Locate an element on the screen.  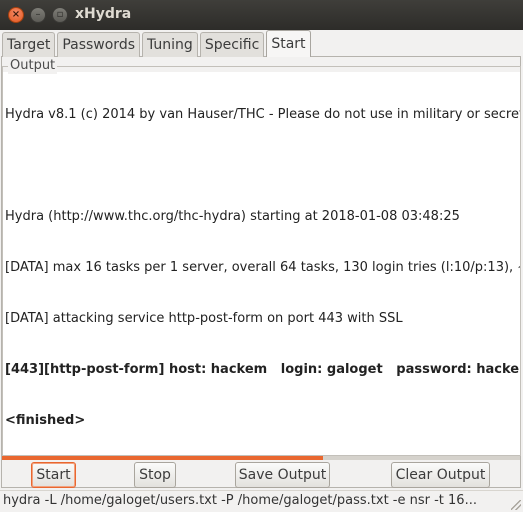
maximize-icon: ▫ is located at coordinates (60, 14).